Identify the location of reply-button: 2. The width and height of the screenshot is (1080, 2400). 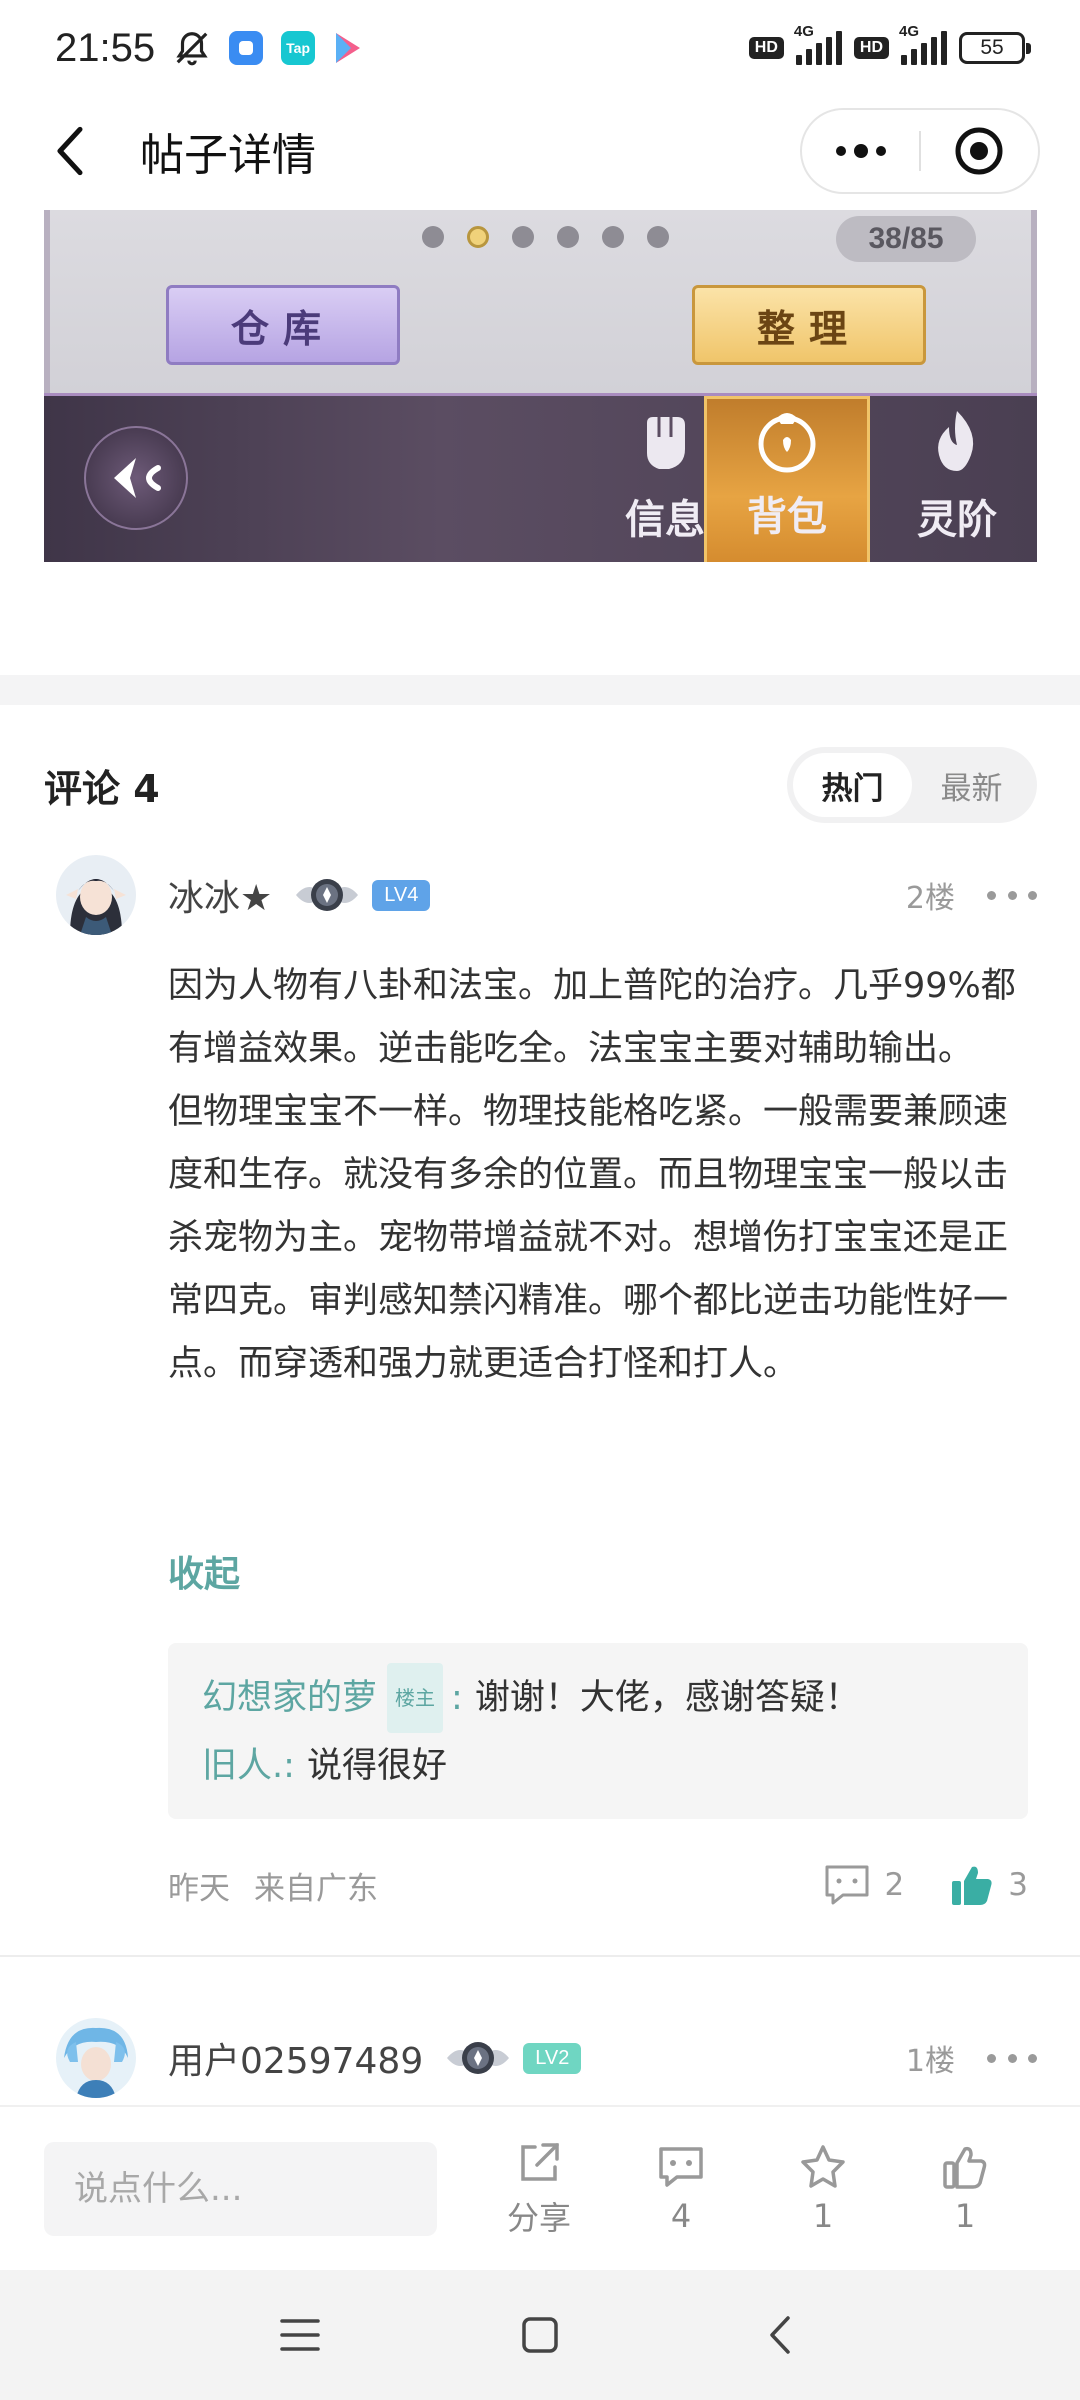
(863, 1885).